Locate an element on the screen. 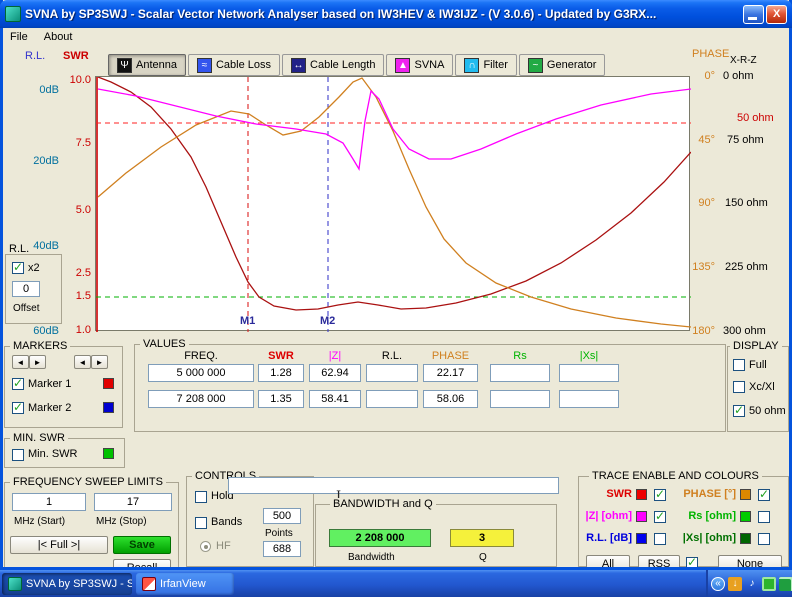 Image resolution: width=792 pixels, height=597 pixels. save-button: Save is located at coordinates (142, 545).